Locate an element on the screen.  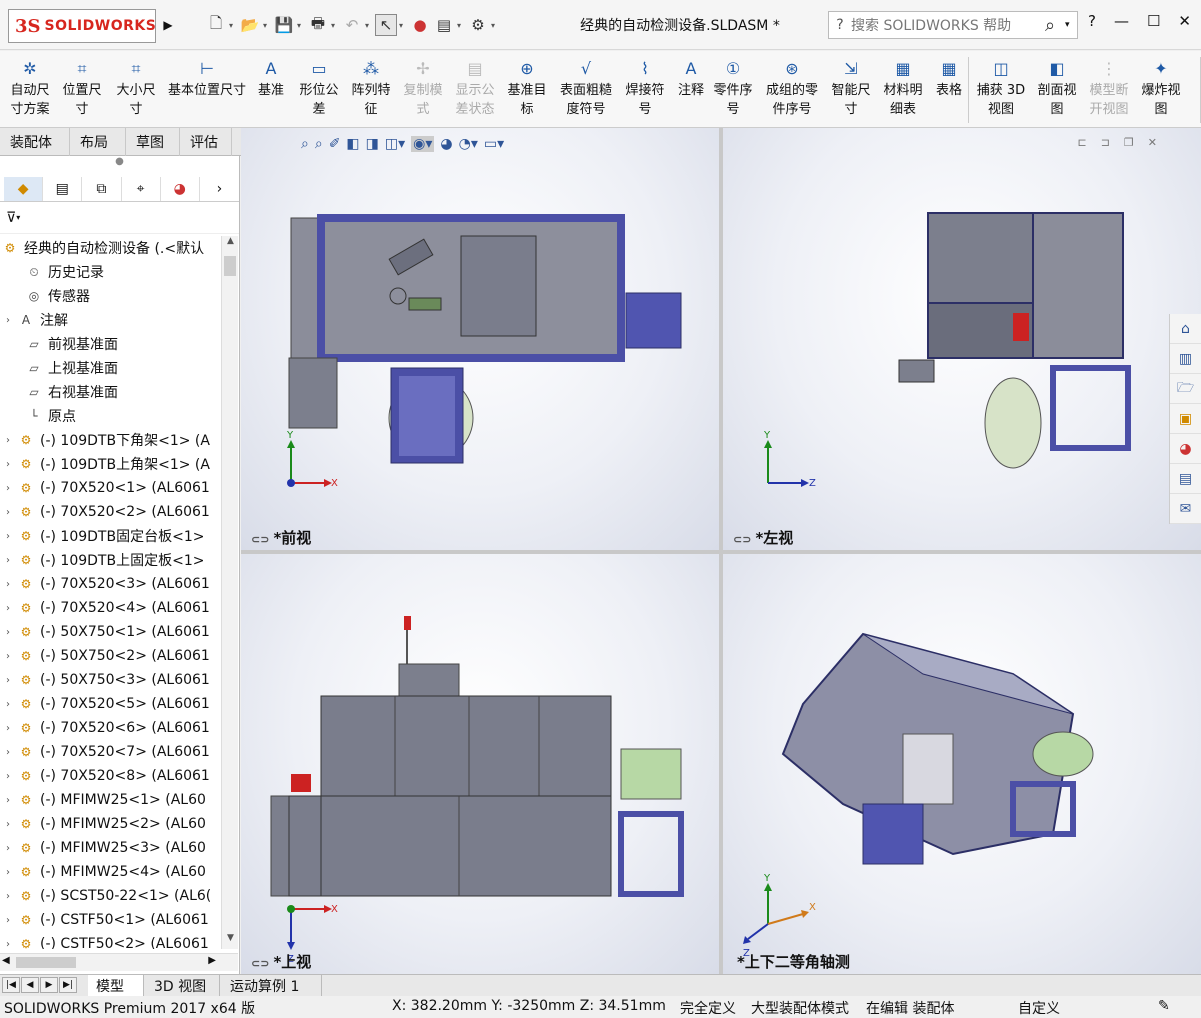
ribbon-button-12: A 注释 is located at coordinates (691, 77).